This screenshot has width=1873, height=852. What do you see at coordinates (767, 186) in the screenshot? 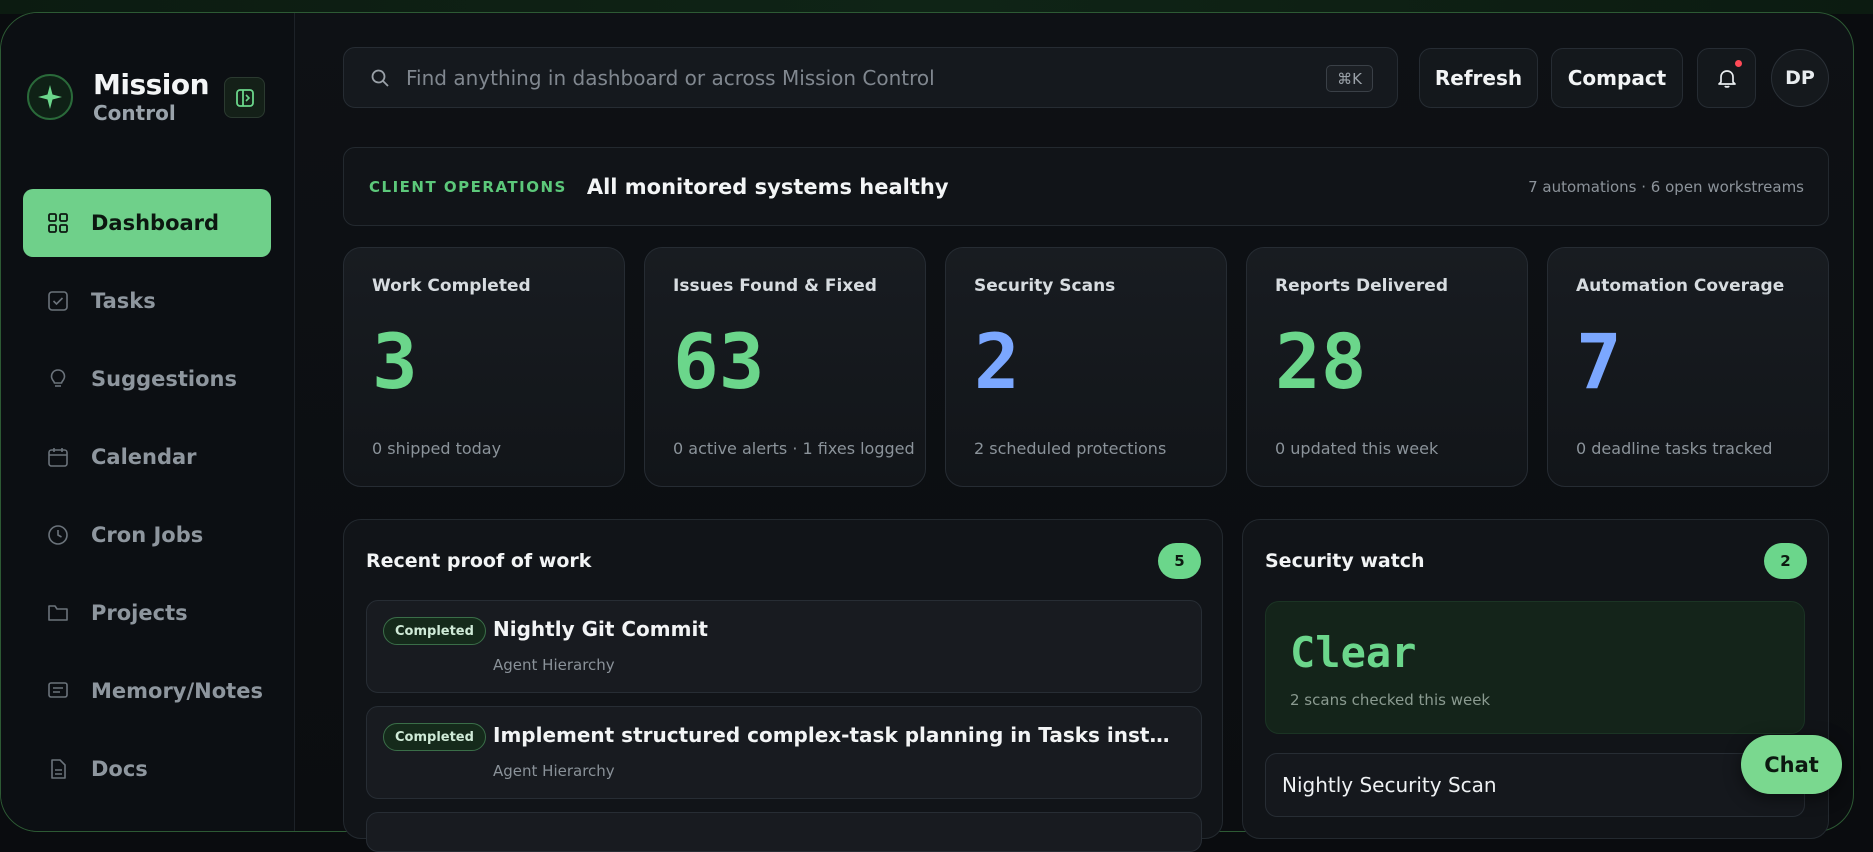
I see `banner-title: All monitored systems healthy` at bounding box center [767, 186].